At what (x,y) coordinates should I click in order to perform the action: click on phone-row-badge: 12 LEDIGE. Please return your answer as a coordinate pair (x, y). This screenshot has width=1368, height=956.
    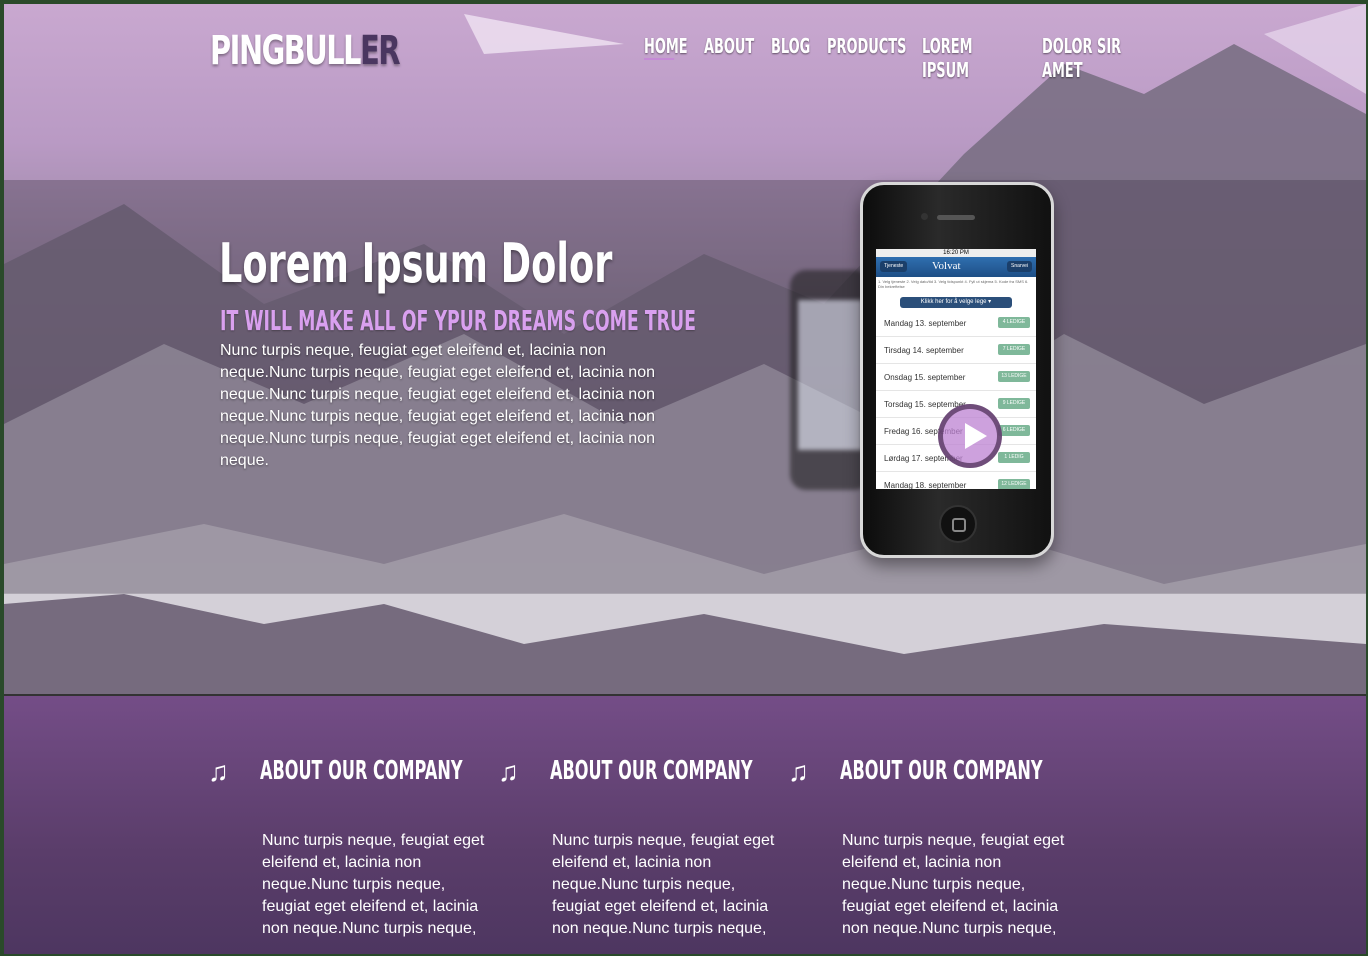
    Looking at the image, I should click on (1014, 484).